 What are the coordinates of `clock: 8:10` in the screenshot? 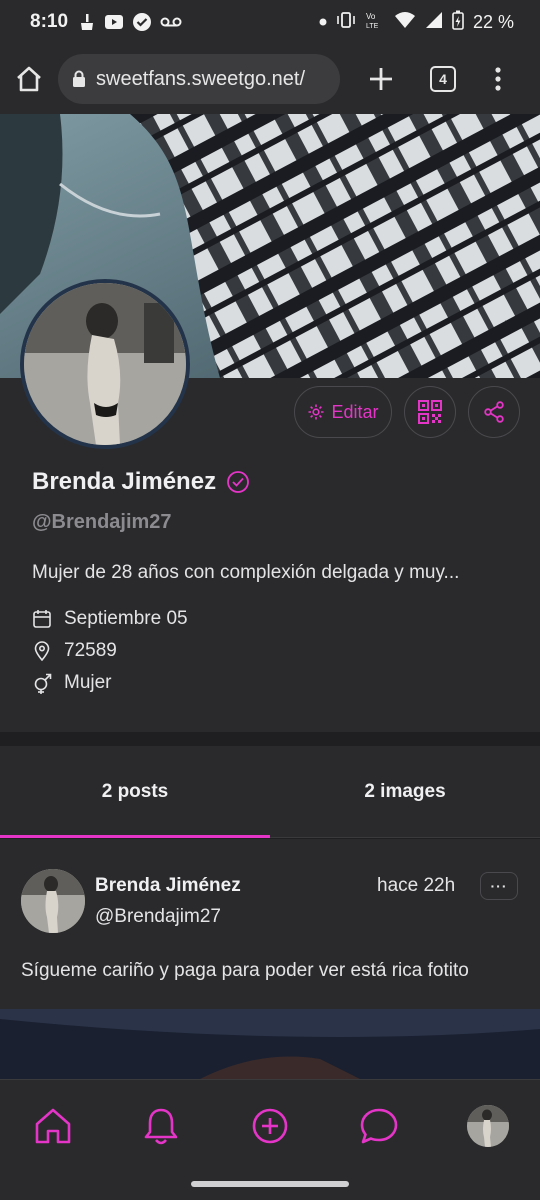 It's located at (49, 21).